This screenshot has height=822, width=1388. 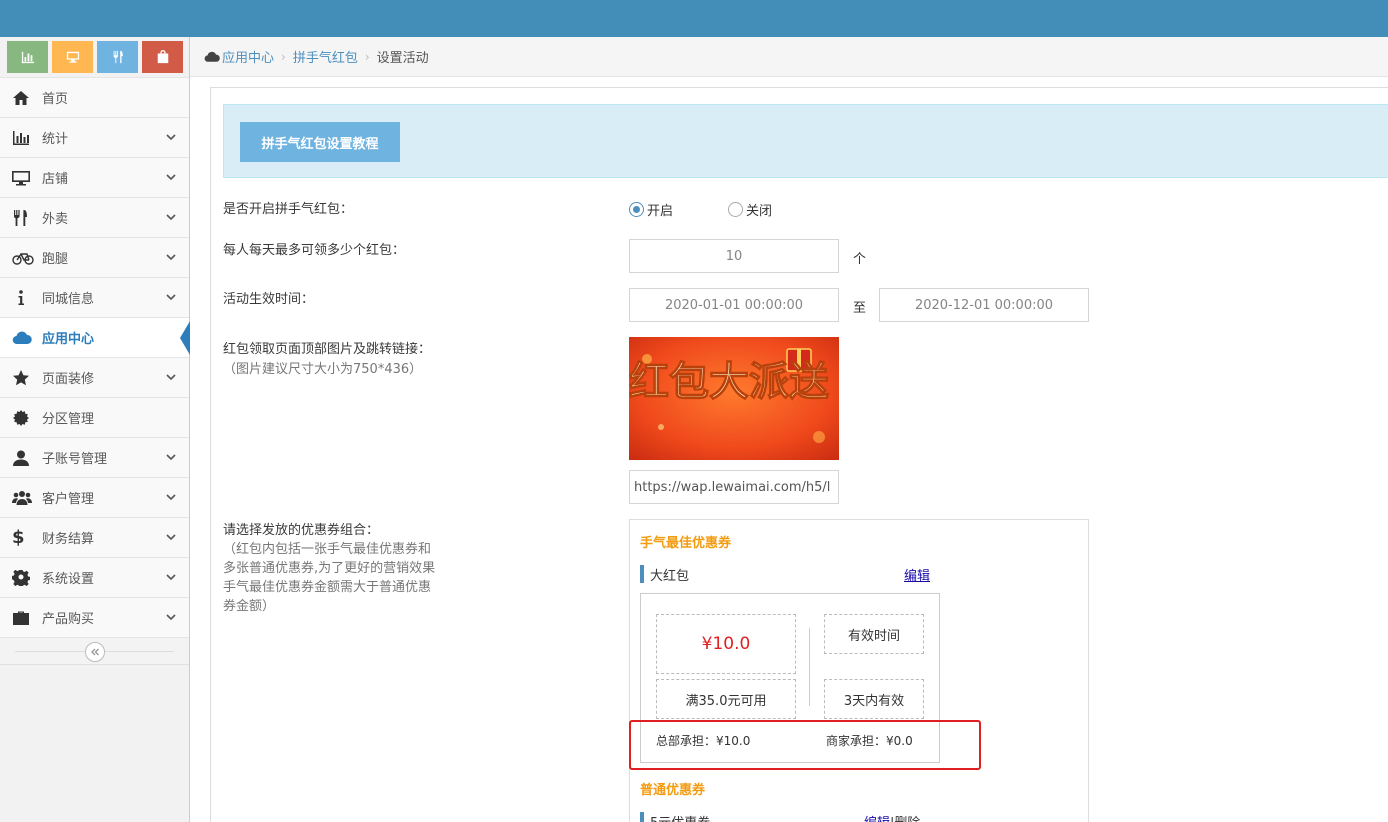 I want to click on dollar-icon: $, so click(x=18, y=537).